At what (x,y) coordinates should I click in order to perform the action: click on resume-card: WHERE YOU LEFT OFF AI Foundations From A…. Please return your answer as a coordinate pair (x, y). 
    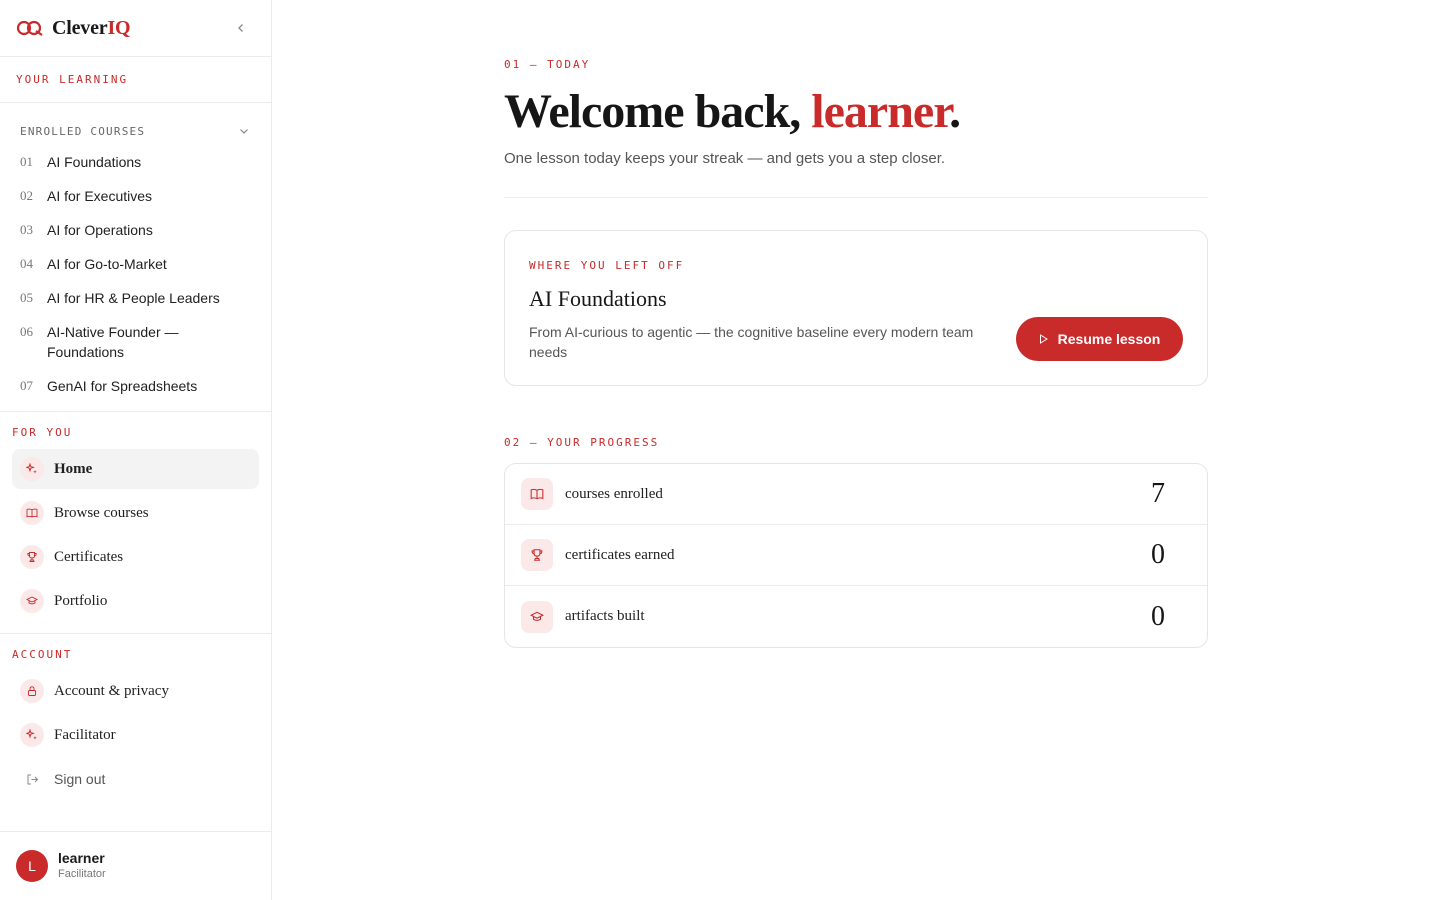
    Looking at the image, I should click on (856, 308).